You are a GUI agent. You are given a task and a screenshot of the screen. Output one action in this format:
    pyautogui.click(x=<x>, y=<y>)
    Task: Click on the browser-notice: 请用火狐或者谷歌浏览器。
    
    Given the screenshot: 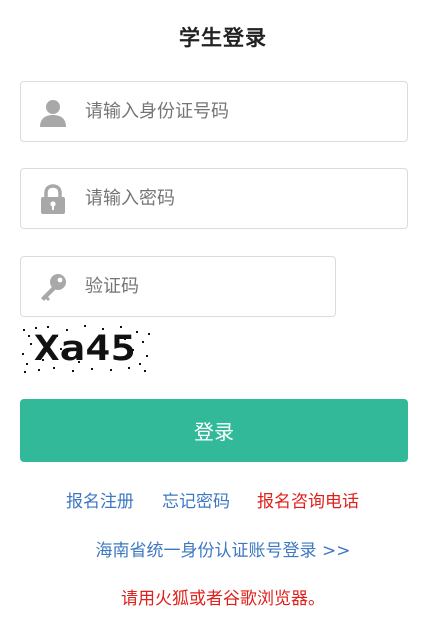 What is the action you would take?
    pyautogui.click(x=223, y=599)
    